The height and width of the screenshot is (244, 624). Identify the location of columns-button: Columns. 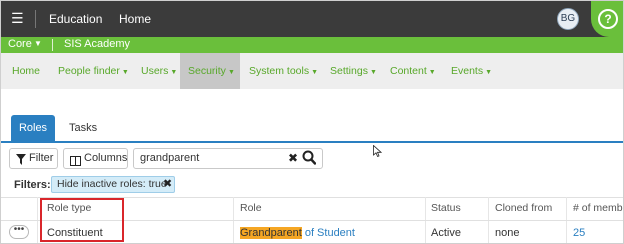
(95, 158).